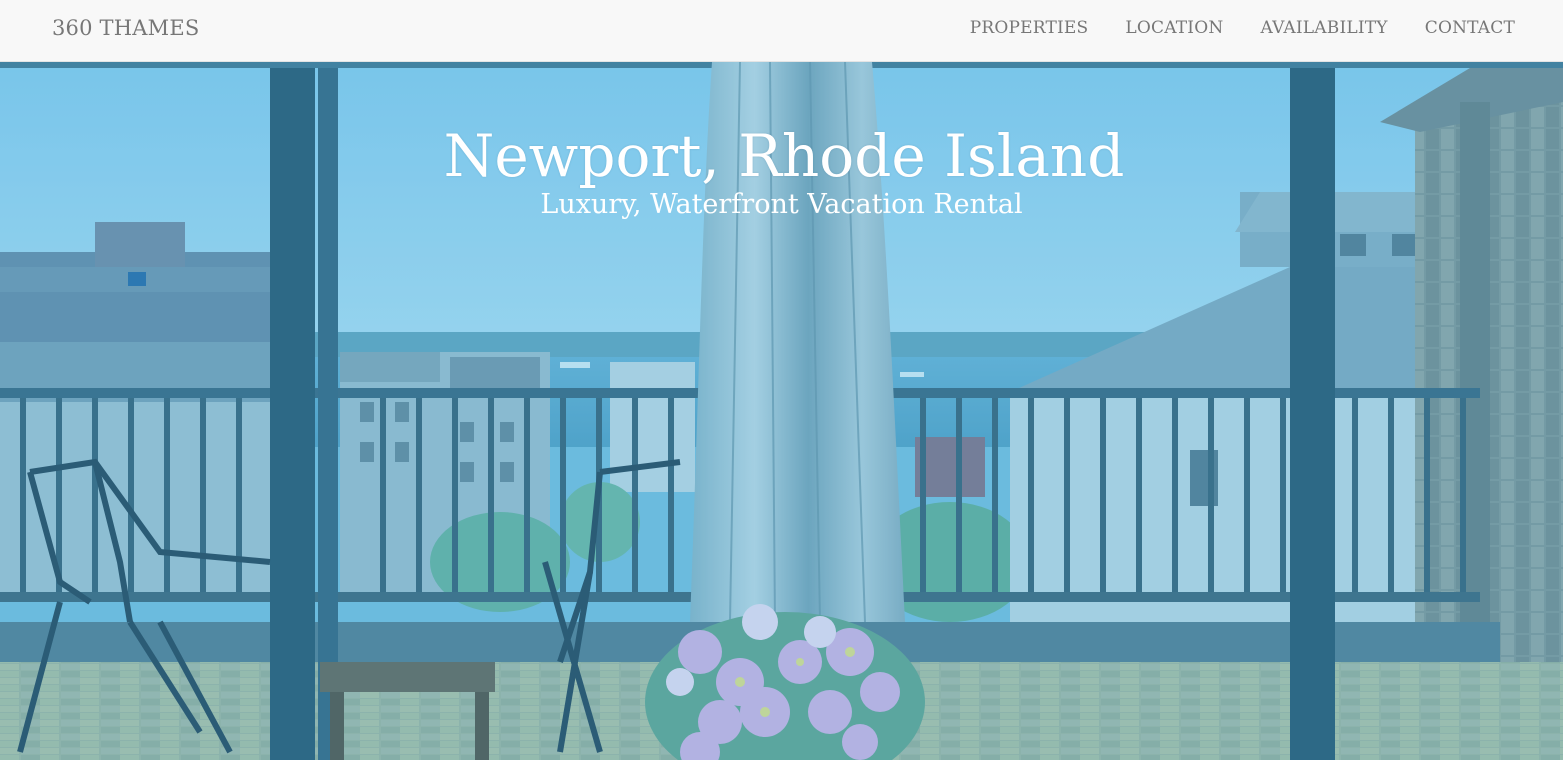 Image resolution: width=1563 pixels, height=760 pixels. Describe the element at coordinates (125, 28) in the screenshot. I see `brand-link: 360 THAMES` at that location.